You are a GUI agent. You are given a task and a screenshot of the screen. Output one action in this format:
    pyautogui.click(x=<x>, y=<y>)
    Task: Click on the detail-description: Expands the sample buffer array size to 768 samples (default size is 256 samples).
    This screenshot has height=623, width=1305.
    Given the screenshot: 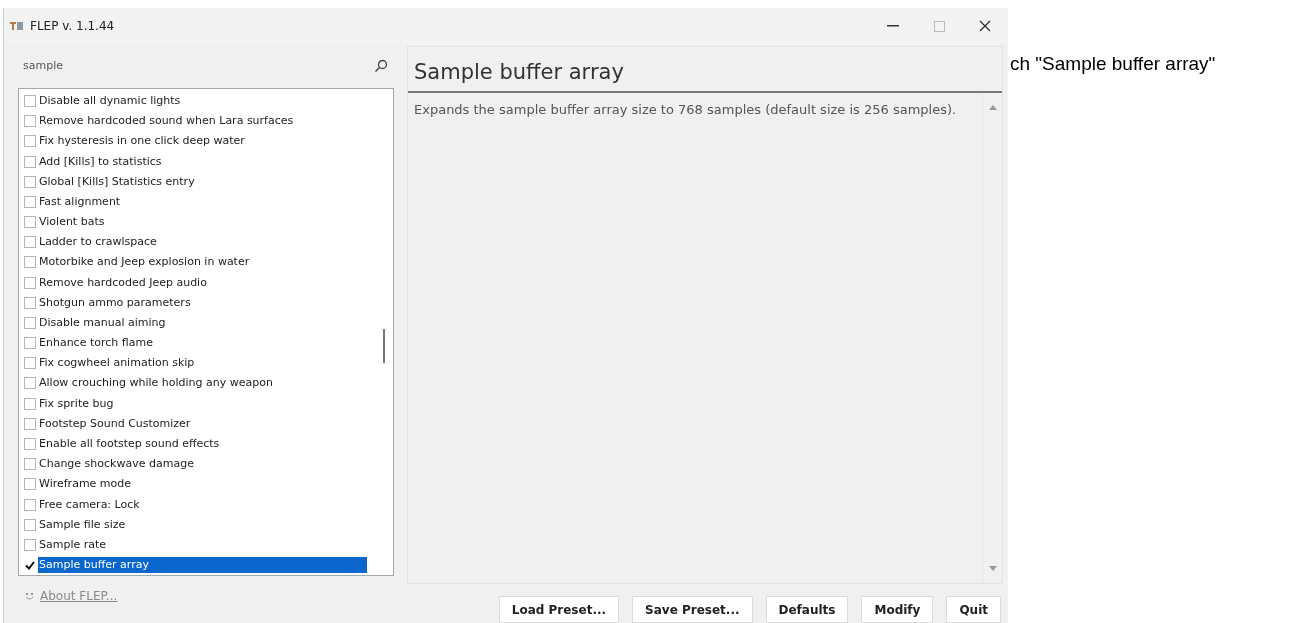 What is the action you would take?
    pyautogui.click(x=685, y=109)
    